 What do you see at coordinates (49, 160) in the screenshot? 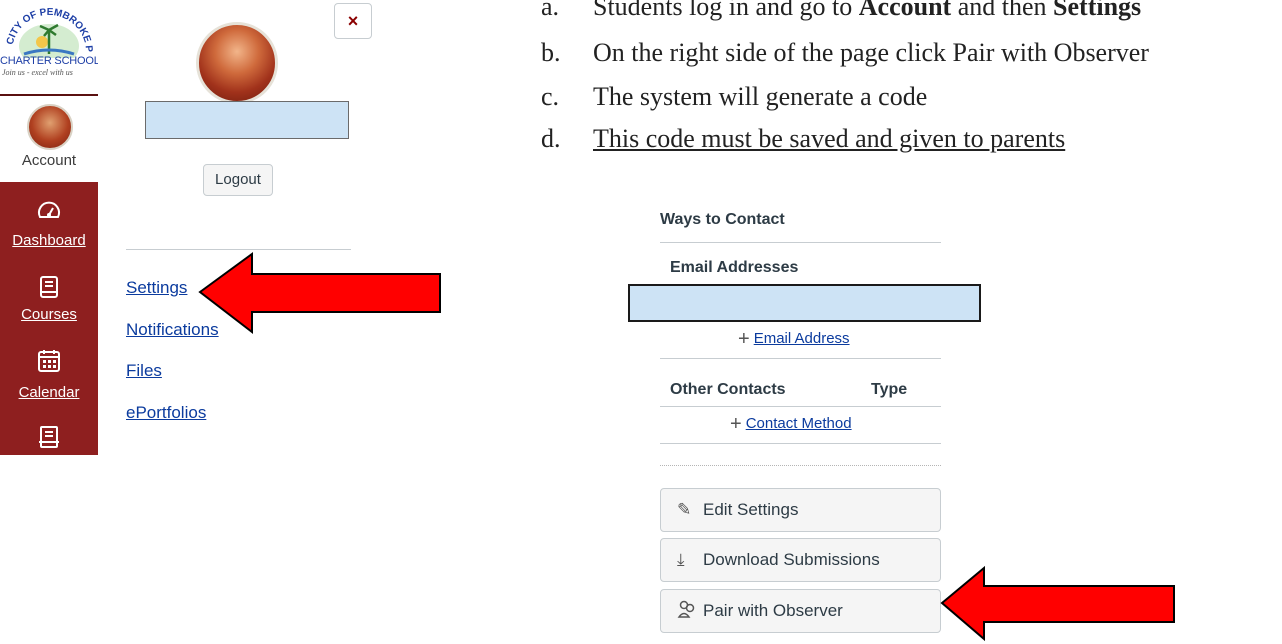
I see `nav-account-label: Account` at bounding box center [49, 160].